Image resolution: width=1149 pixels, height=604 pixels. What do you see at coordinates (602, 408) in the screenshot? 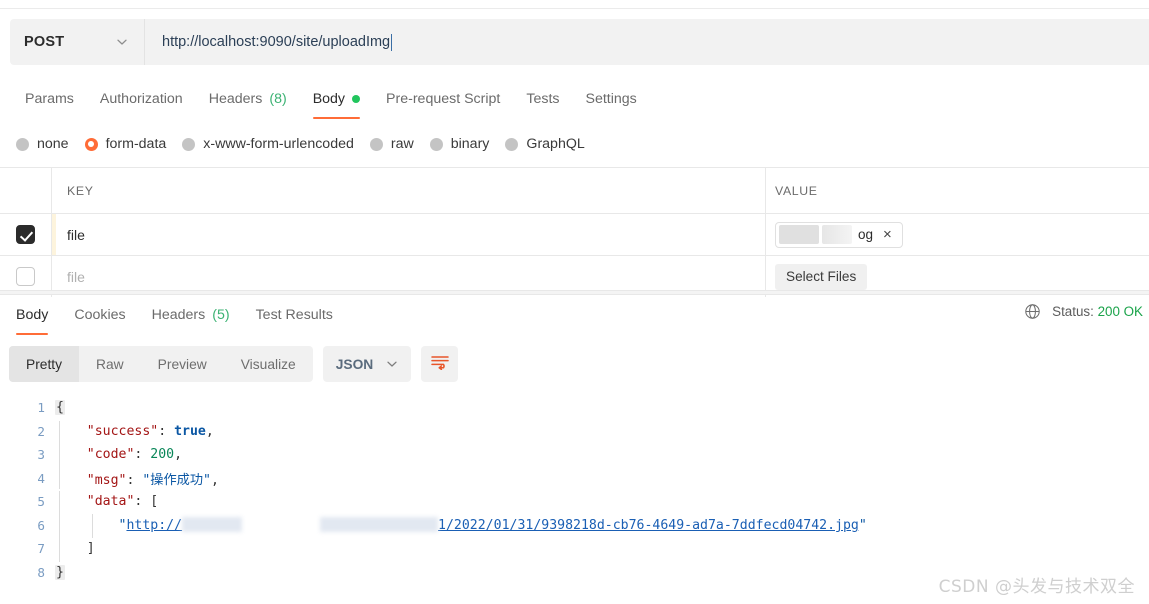
I see `code-line-content: {` at bounding box center [602, 408].